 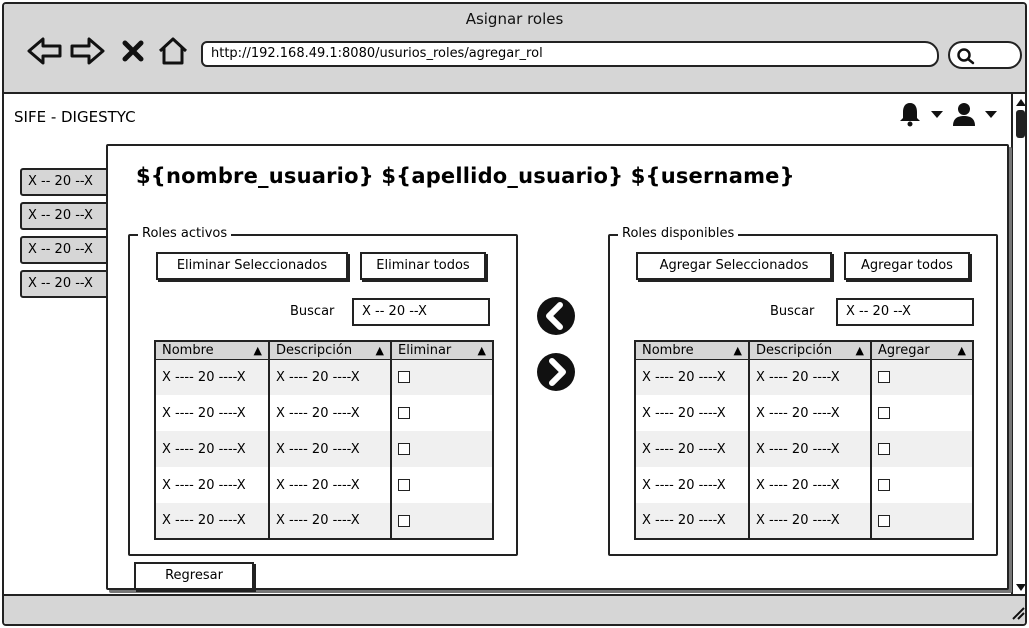 What do you see at coordinates (514, 609) in the screenshot?
I see `status-bar` at bounding box center [514, 609].